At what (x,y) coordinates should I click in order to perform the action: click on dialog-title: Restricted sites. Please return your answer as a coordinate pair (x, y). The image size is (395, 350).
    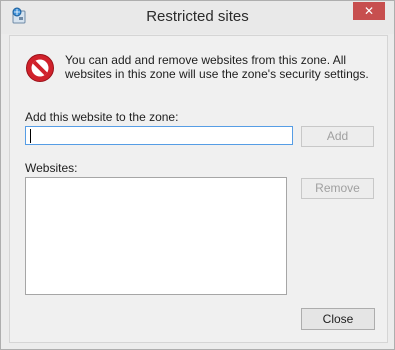
    Looking at the image, I should click on (197, 16).